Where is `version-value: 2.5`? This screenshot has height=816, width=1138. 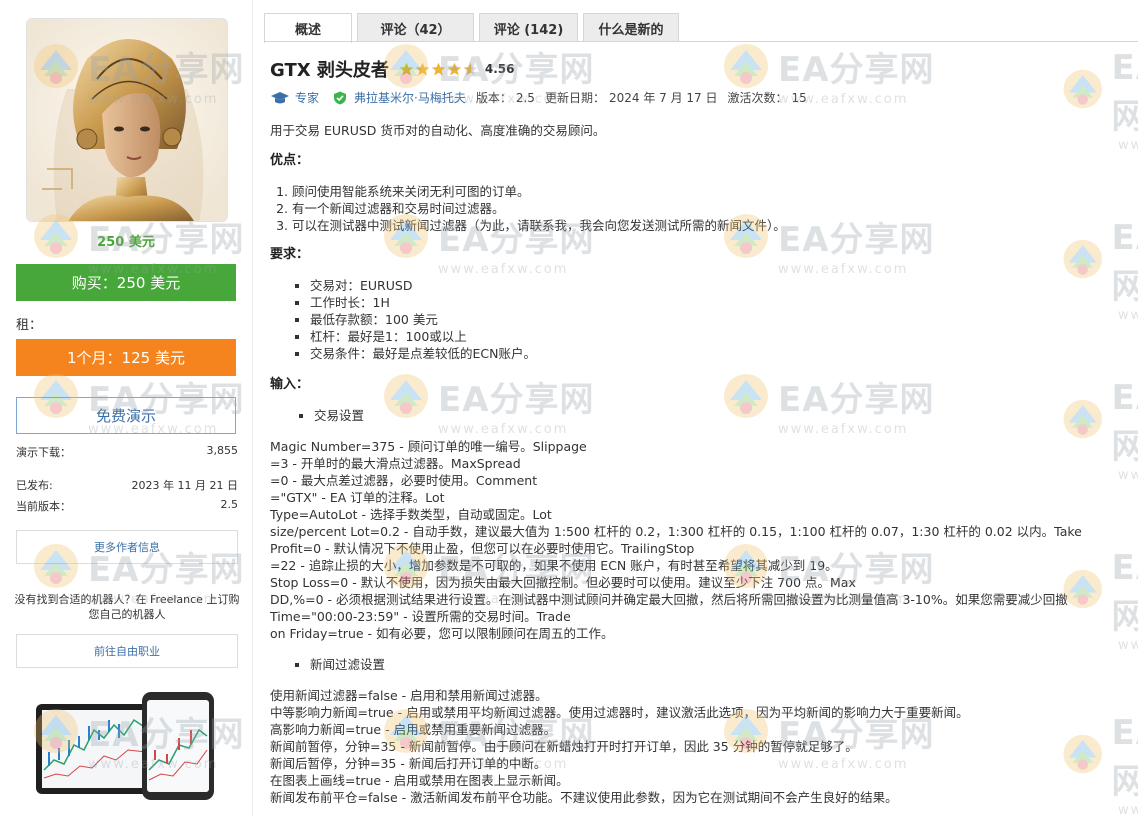
version-value: 2.5 is located at coordinates (525, 97).